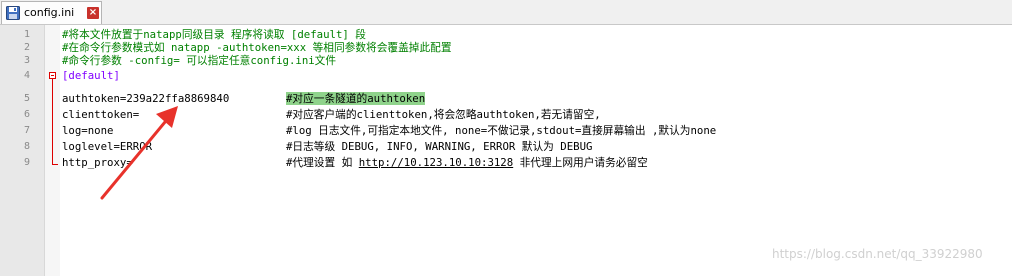  Describe the element at coordinates (91, 75) in the screenshot. I see `code-line-4-section: [default]` at that location.